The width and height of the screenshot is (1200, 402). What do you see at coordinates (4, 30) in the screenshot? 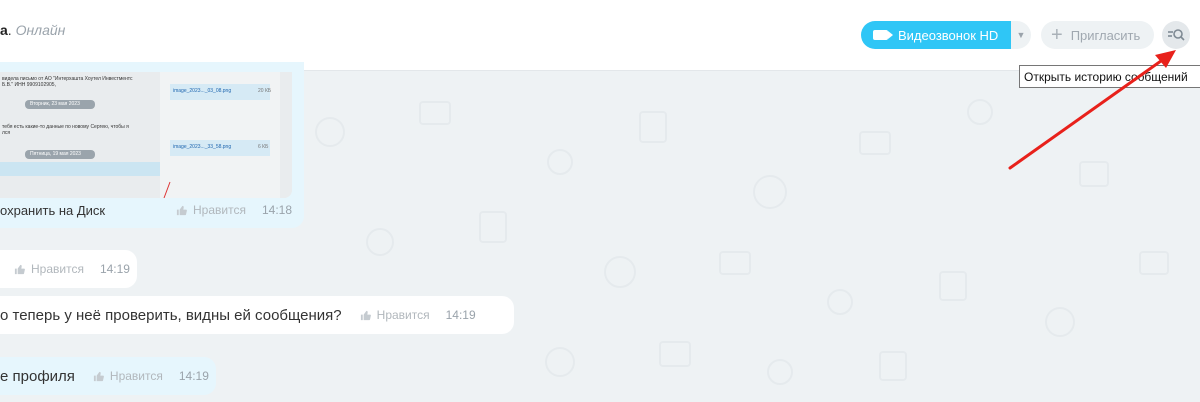
I see `contact-name: а` at bounding box center [4, 30].